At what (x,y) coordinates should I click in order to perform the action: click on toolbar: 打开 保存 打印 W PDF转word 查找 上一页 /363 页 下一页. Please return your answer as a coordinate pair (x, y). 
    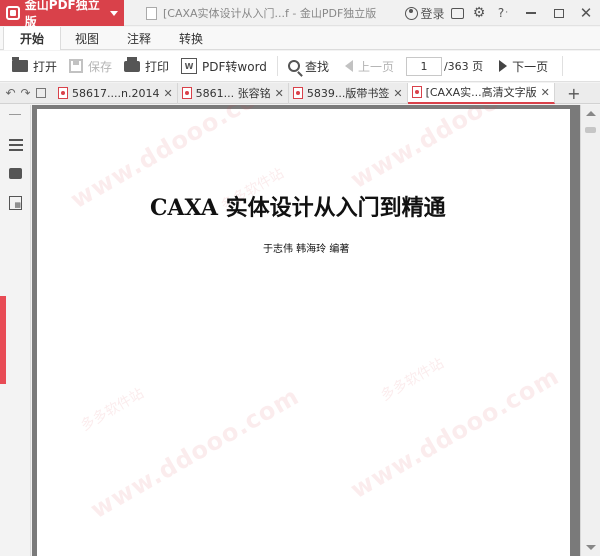
    Looking at the image, I should click on (300, 66).